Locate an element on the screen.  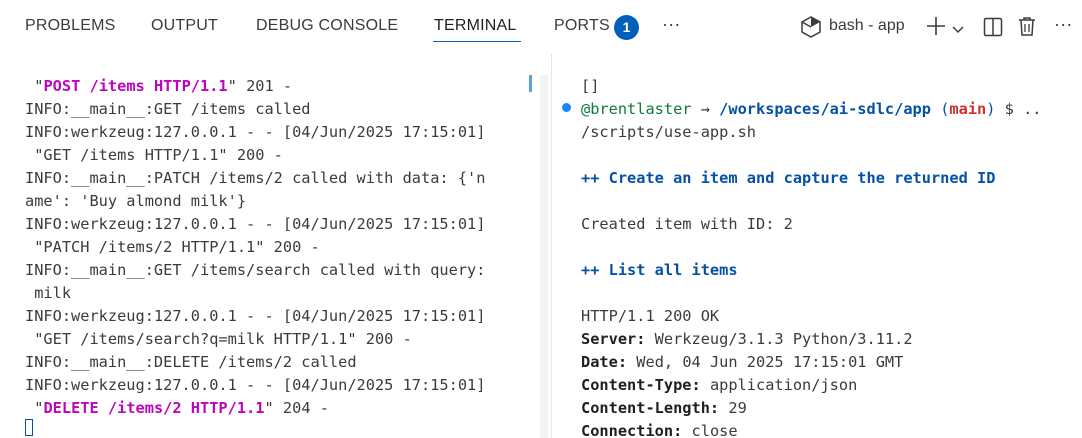
terminal-line: HTTP/1.1 200 OK is located at coordinates (650, 316).